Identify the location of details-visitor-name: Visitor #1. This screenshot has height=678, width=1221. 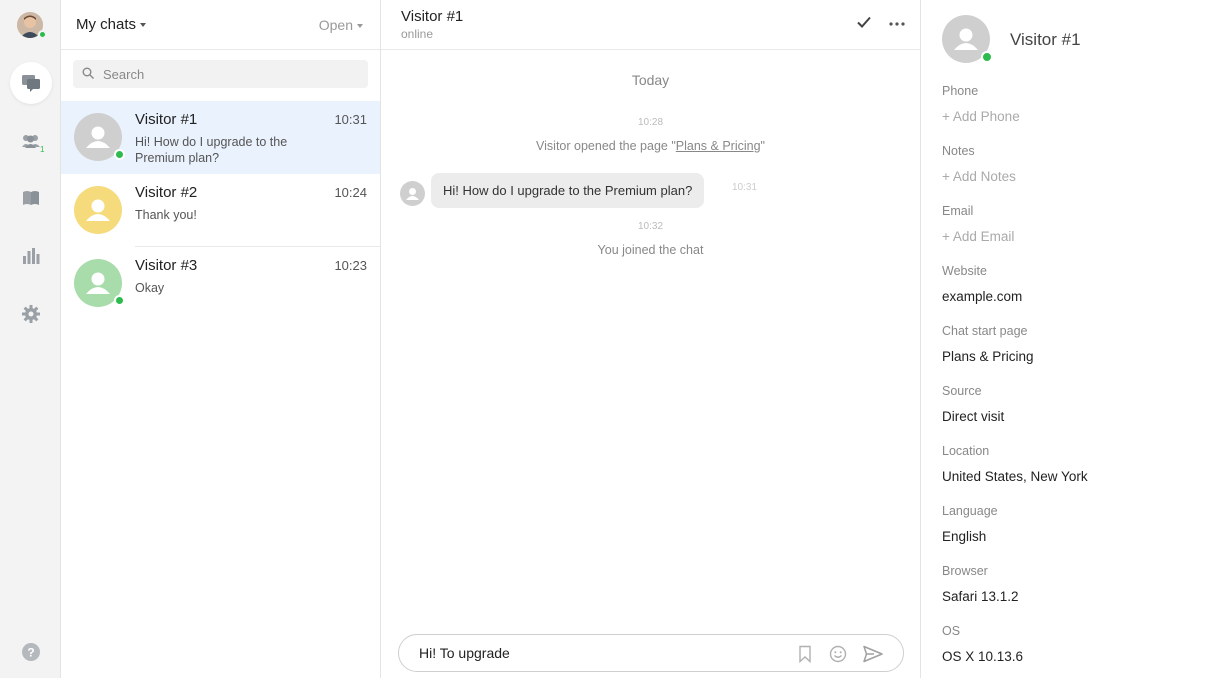
(1045, 39).